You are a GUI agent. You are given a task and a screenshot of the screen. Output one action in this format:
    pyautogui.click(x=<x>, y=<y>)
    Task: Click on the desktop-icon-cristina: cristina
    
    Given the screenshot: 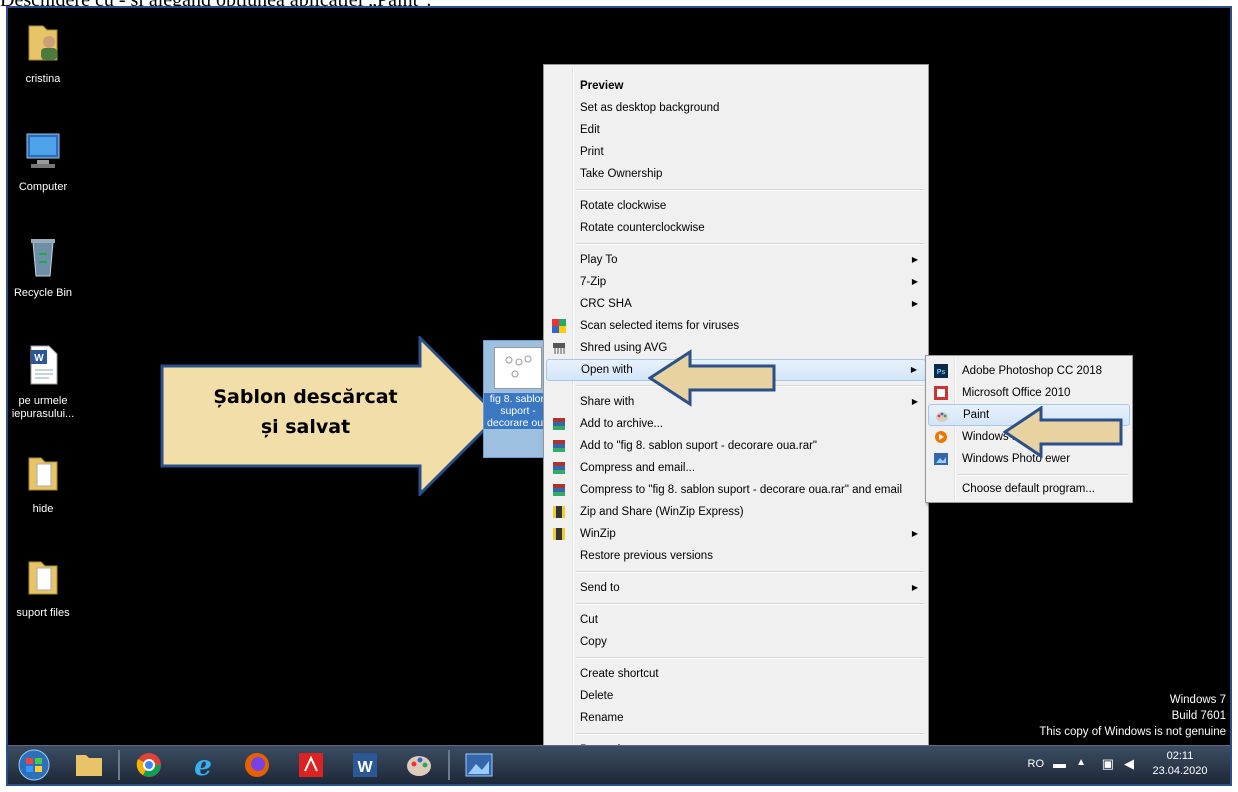 What is the action you would take?
    pyautogui.click(x=43, y=53)
    